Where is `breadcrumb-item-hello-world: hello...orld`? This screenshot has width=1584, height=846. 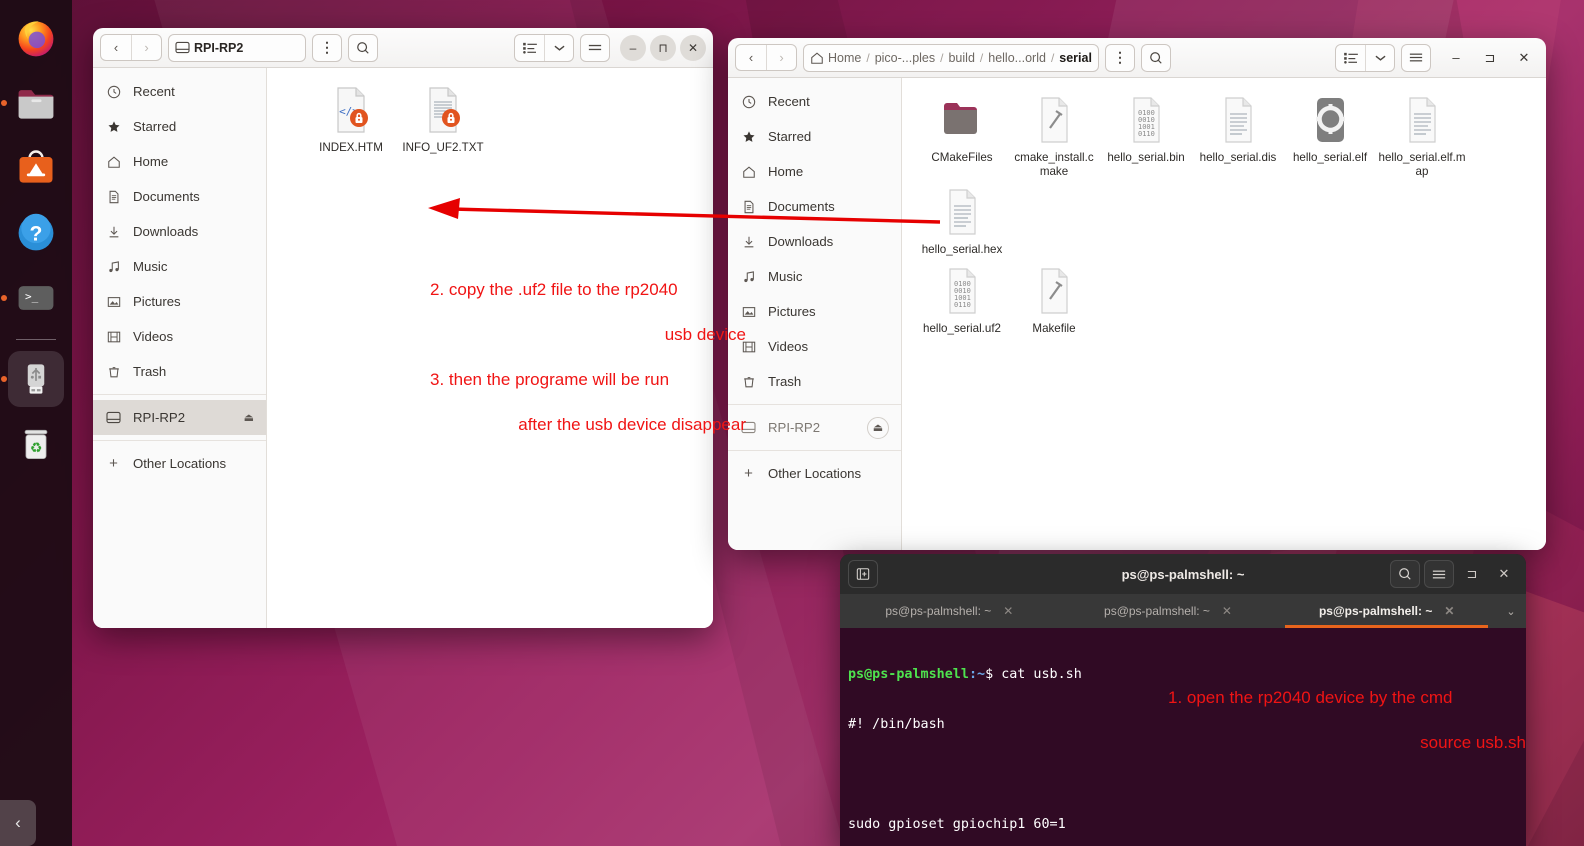 breadcrumb-item-hello-world: hello...orld is located at coordinates (1017, 58).